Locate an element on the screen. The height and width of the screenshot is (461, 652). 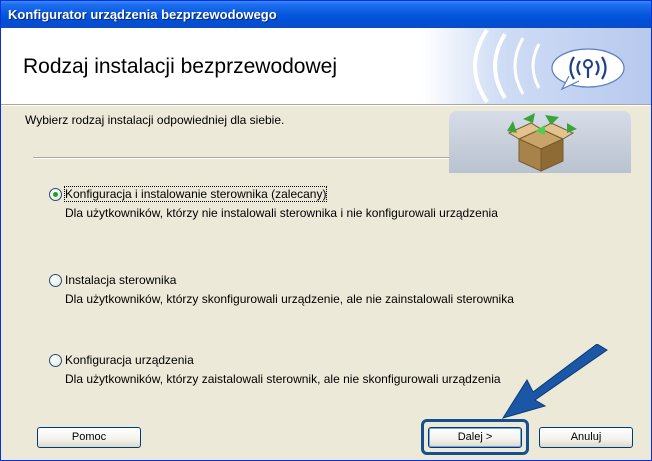
option-label: Konfiguracja urządzenia is located at coordinates (129, 360).